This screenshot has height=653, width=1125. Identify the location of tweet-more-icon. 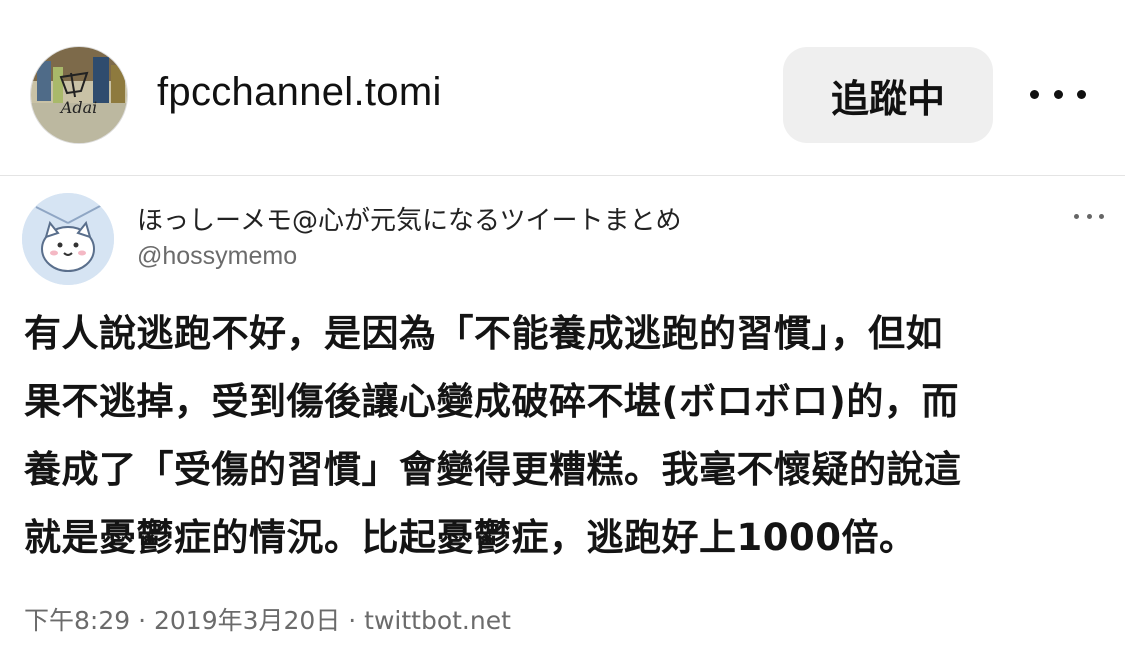
(1089, 216).